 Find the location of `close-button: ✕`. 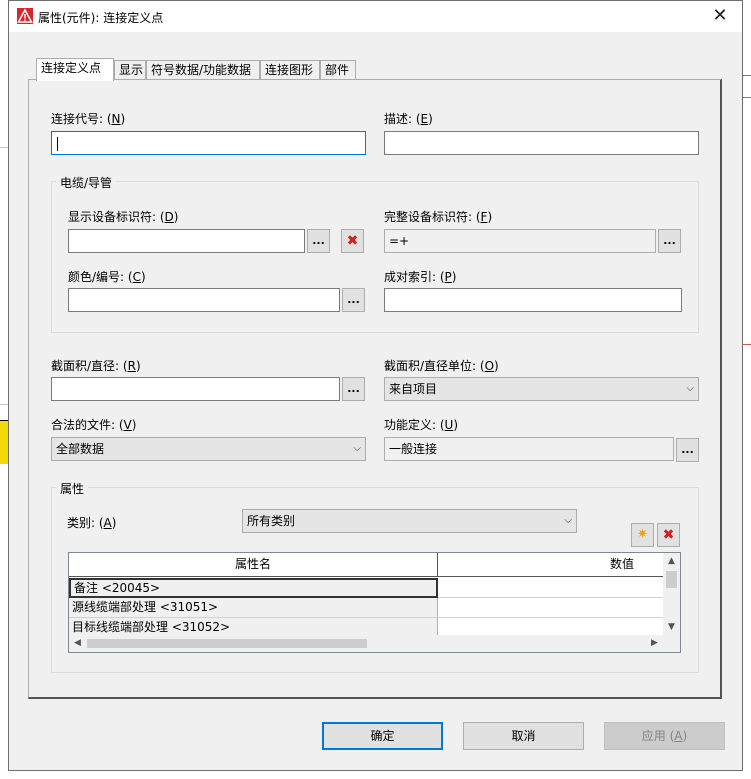

close-button: ✕ is located at coordinates (720, 16).